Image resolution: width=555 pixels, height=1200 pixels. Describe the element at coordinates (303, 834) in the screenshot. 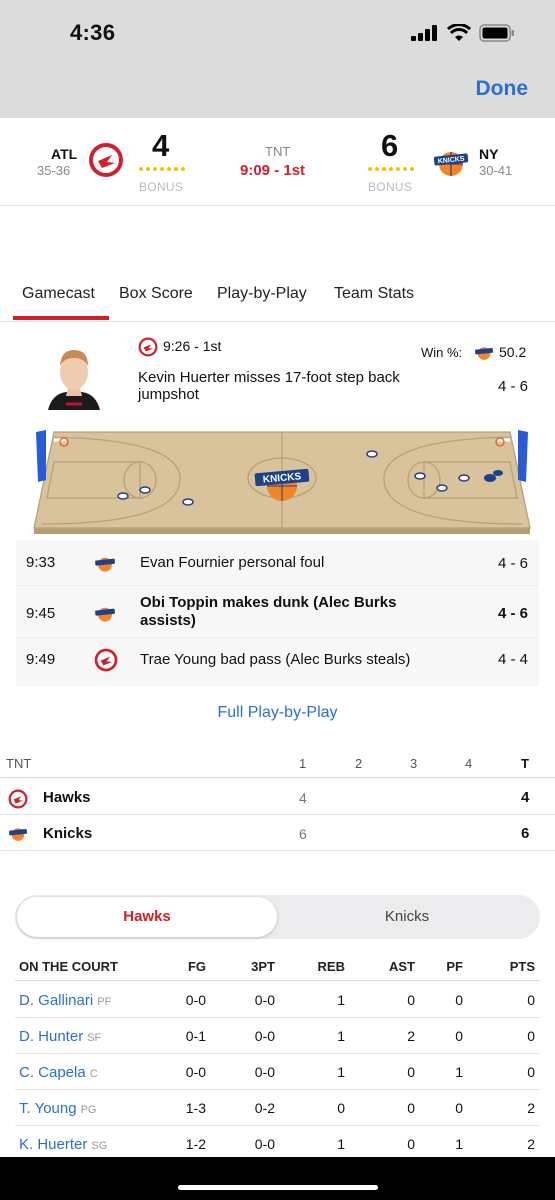

I see `linescore-q1: 6` at that location.